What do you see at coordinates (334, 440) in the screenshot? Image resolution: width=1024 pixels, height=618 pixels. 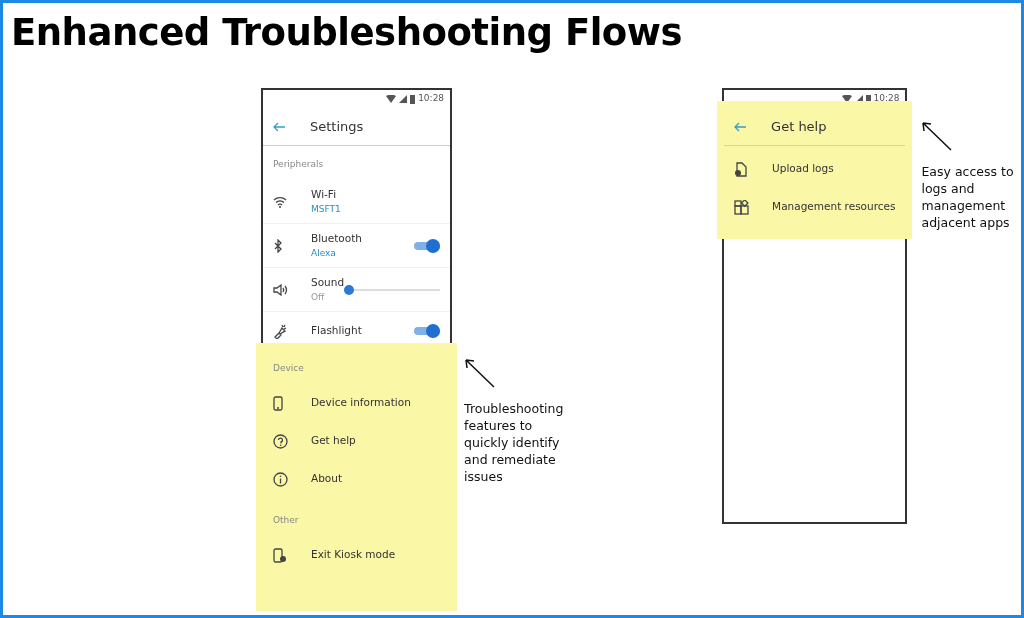 I see `row-label: Get help` at bounding box center [334, 440].